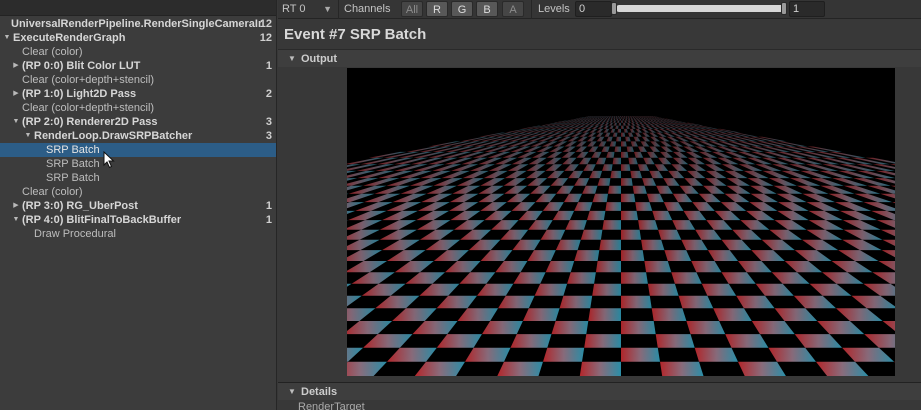 Image resolution: width=921 pixels, height=410 pixels. I want to click on tree-row: ▶ (RP 0:0) Blit Color LUT 1, so click(138, 66).